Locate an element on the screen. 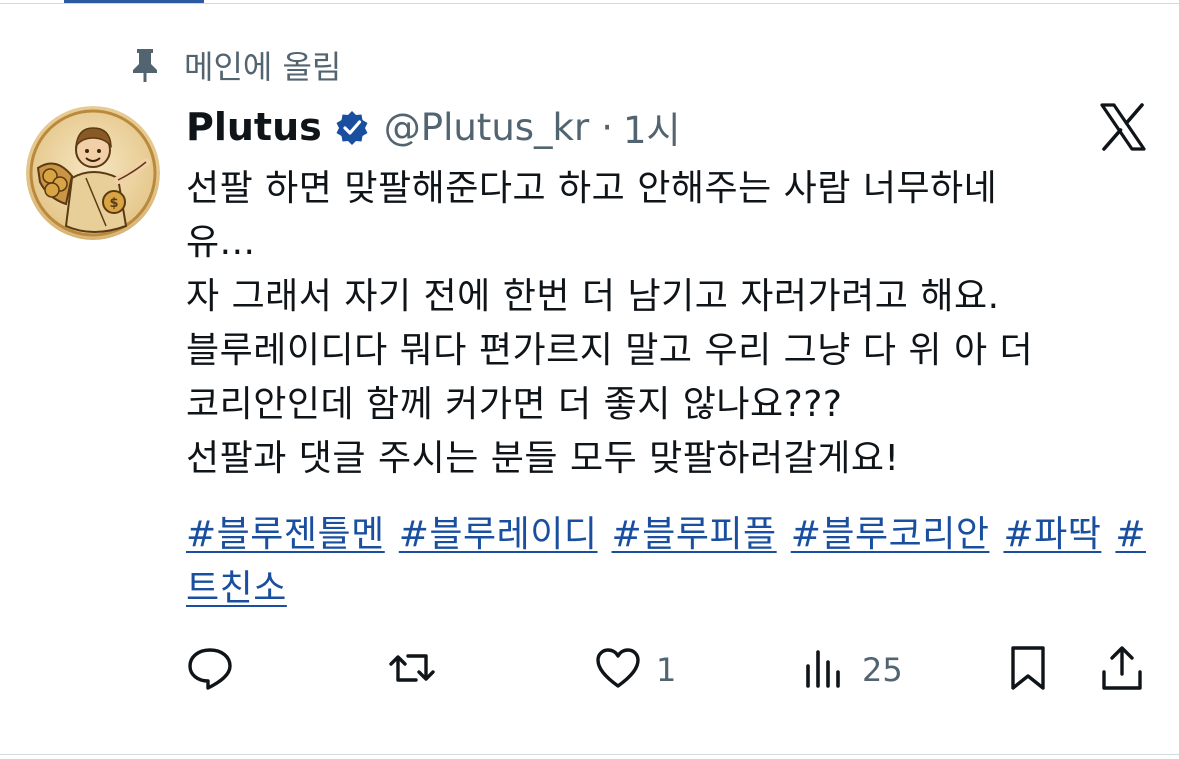 The width and height of the screenshot is (1179, 759). share-icon is located at coordinates (1122, 670).